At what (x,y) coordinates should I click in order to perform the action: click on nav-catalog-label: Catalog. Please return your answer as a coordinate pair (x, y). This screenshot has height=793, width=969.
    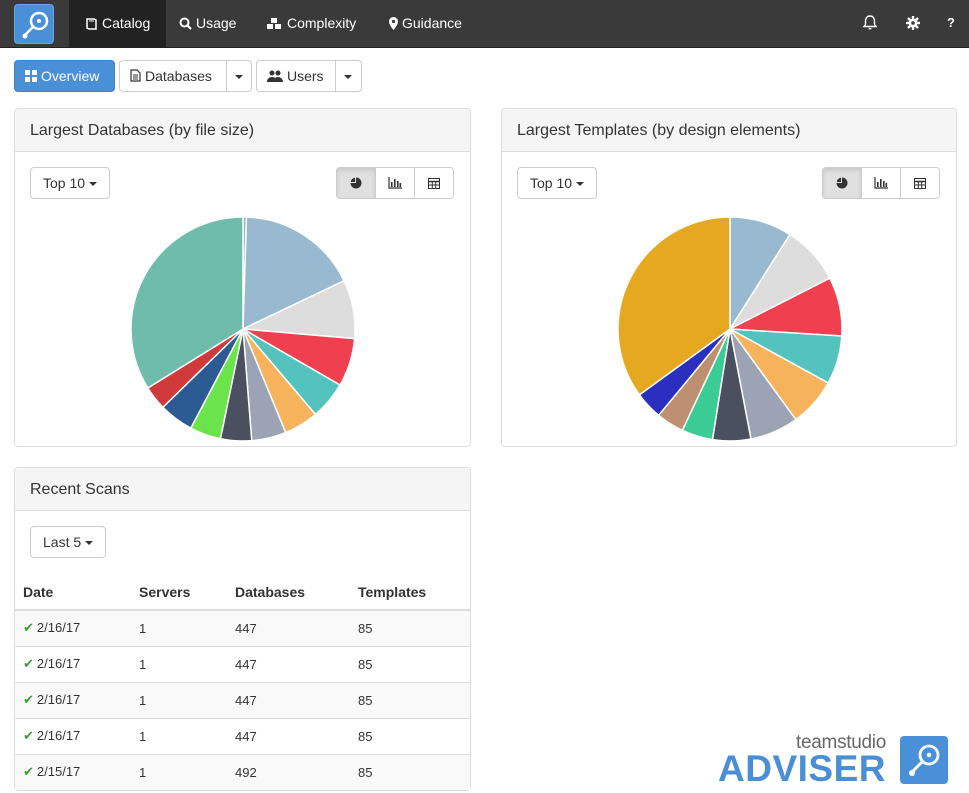
    Looking at the image, I should click on (126, 23).